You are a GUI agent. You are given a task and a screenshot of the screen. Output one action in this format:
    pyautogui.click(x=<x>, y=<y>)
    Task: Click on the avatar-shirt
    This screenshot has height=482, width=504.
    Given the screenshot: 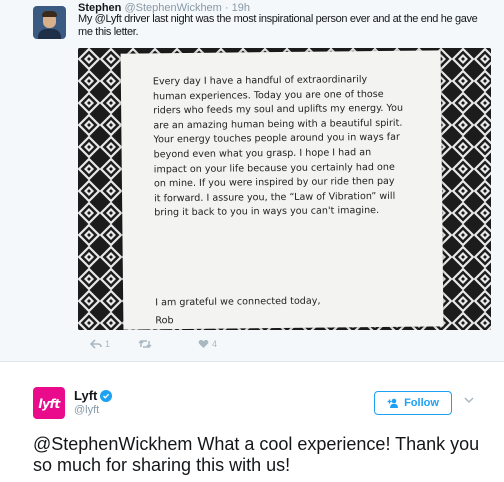 What is the action you would take?
    pyautogui.click(x=49, y=34)
    